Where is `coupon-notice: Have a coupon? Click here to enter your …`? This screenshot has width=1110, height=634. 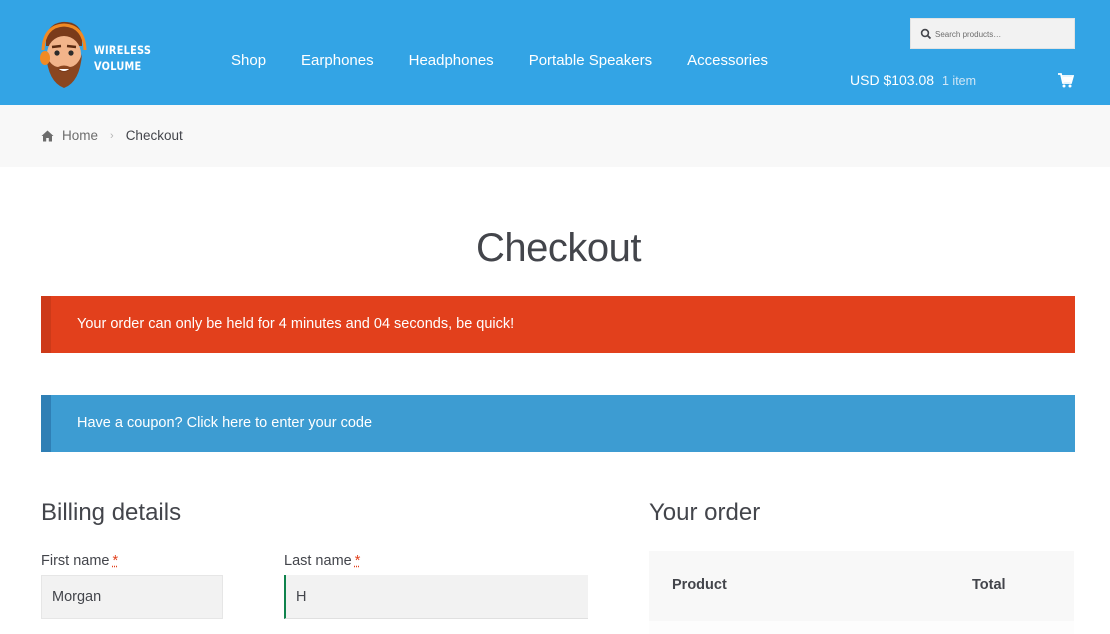 coupon-notice: Have a coupon? Click here to enter your … is located at coordinates (558, 423).